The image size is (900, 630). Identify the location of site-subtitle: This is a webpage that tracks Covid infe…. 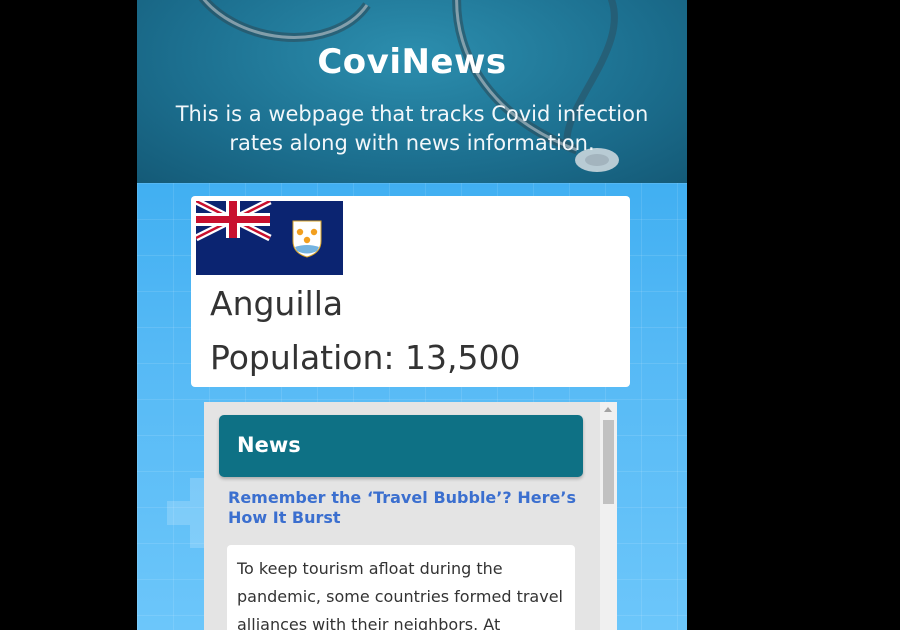
(412, 128).